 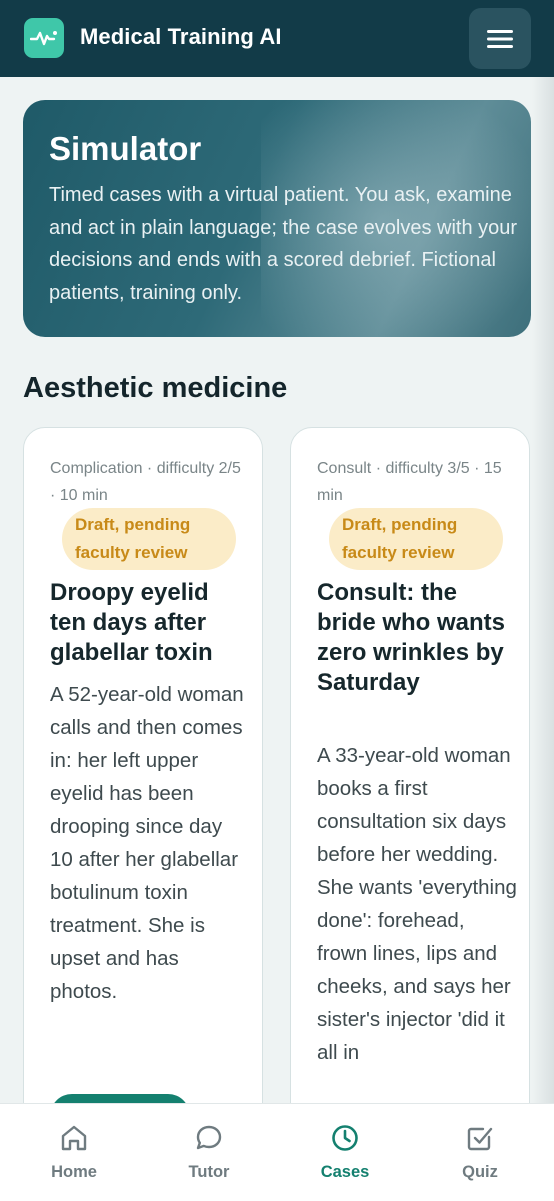 I want to click on hamburger-menu-icon, so click(x=500, y=38).